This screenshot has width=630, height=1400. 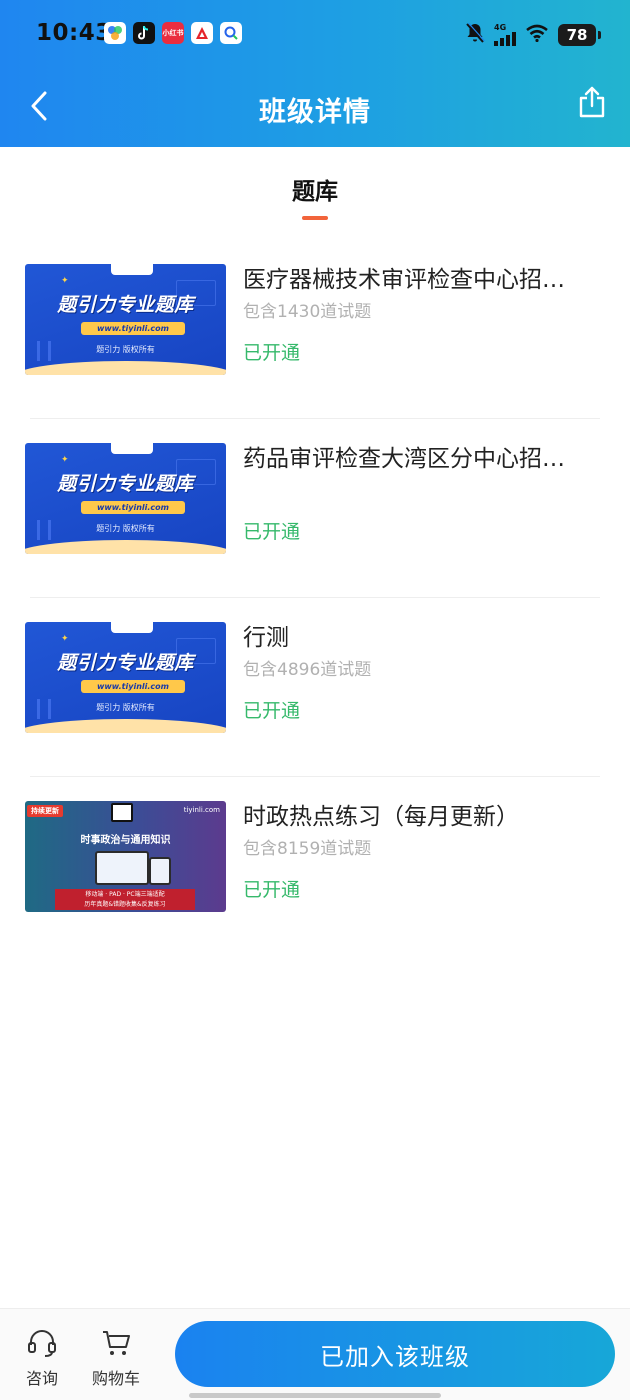 I want to click on tab-active-indicator, so click(x=315, y=218).